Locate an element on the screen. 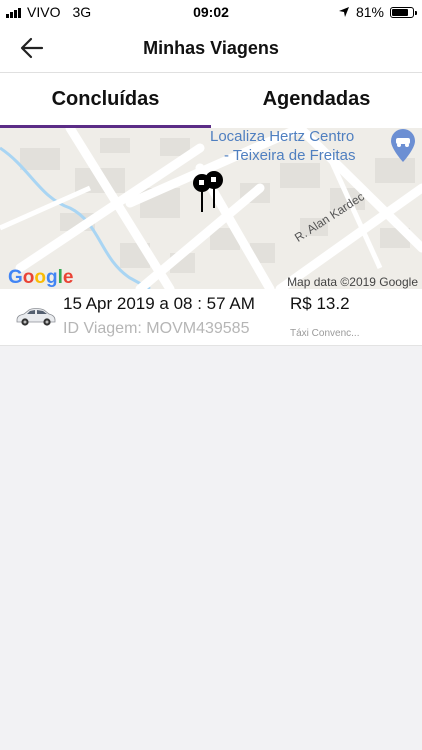 Image resolution: width=422 pixels, height=750 pixels. status-right: 81% is located at coordinates (377, 12).